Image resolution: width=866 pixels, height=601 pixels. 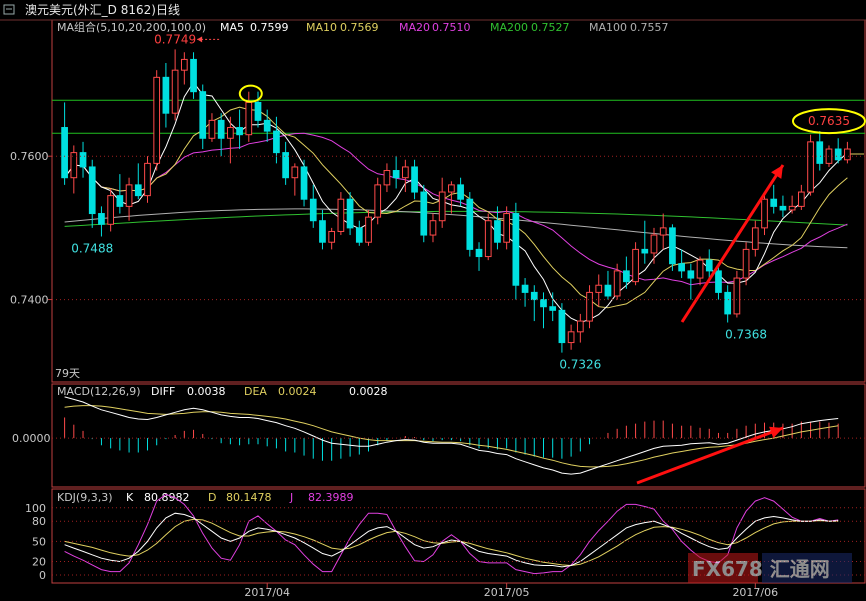 What do you see at coordinates (761, 569) in the screenshot?
I see `watermark-text: FX678 汇通网` at bounding box center [761, 569].